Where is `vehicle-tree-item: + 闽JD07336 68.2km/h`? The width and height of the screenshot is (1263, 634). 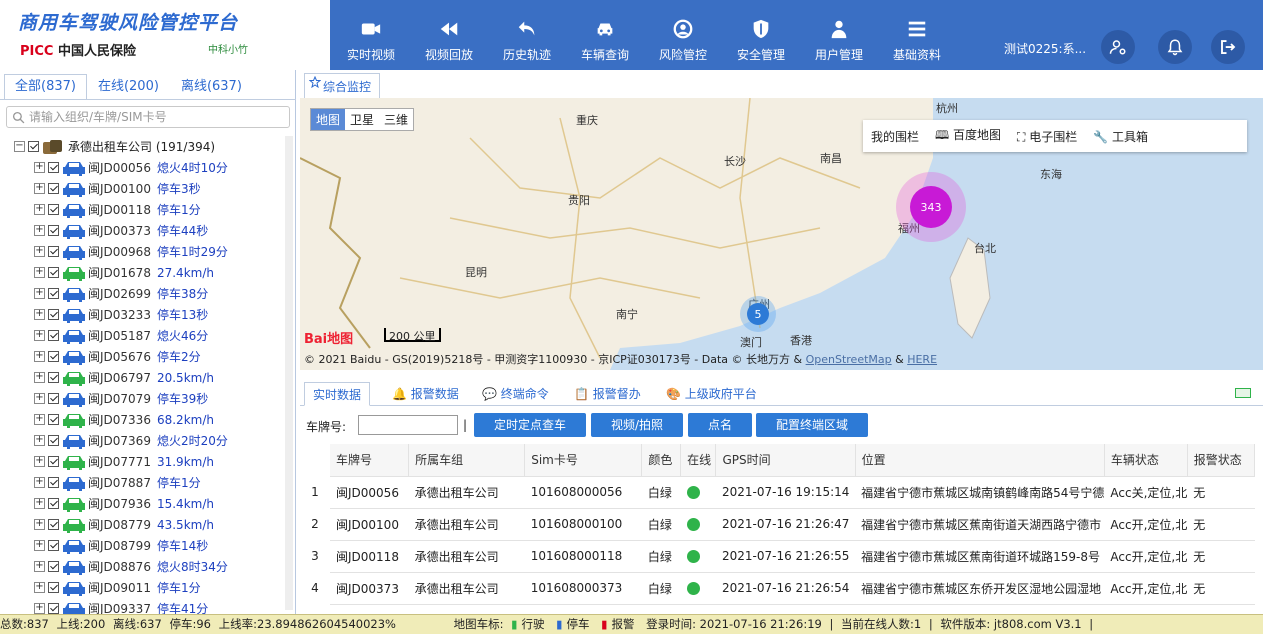 vehicle-tree-item: + 闽JD07336 68.2km/h is located at coordinates (147, 419).